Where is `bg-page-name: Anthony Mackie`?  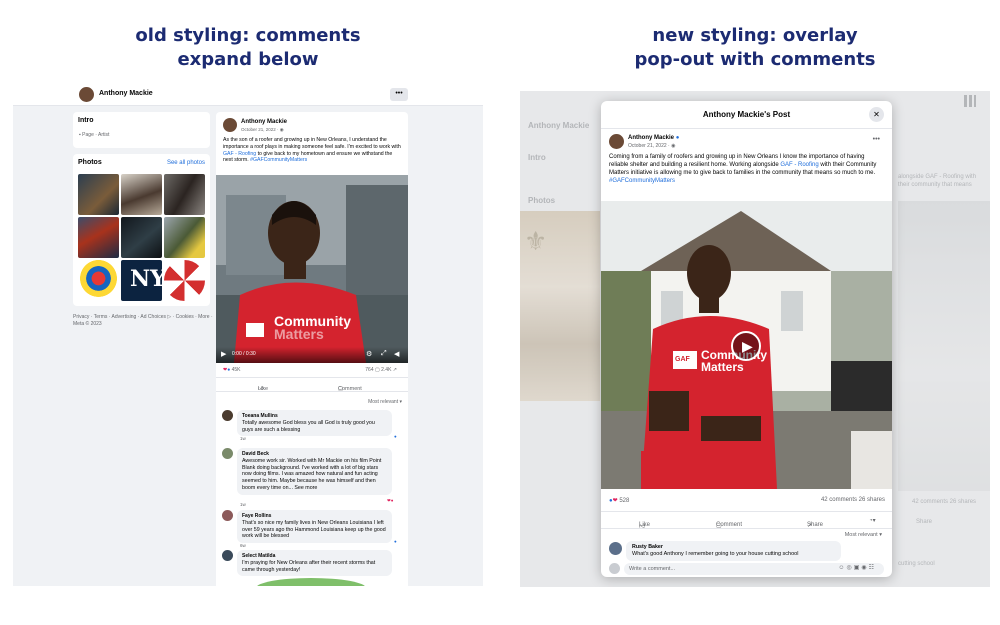 bg-page-name: Anthony Mackie is located at coordinates (559, 125).